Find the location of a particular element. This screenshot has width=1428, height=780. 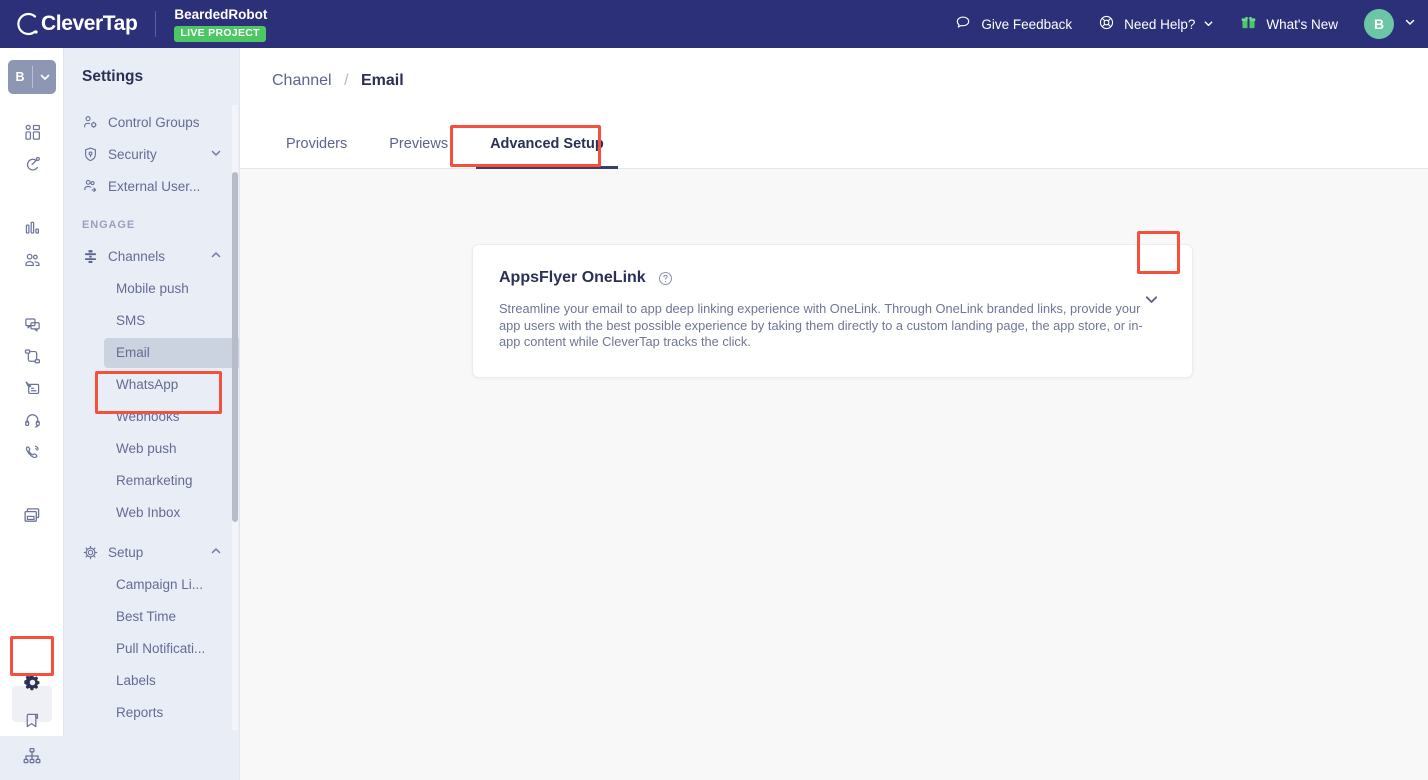

rail-item-calls is located at coordinates (32, 452).